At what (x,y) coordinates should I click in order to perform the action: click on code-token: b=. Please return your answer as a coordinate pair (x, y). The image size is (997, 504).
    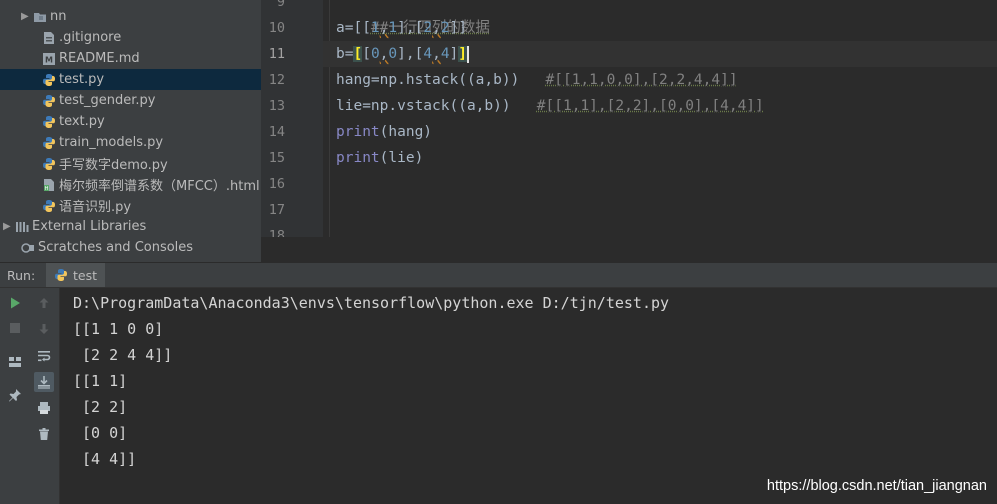
    Looking at the image, I should click on (345, 54).